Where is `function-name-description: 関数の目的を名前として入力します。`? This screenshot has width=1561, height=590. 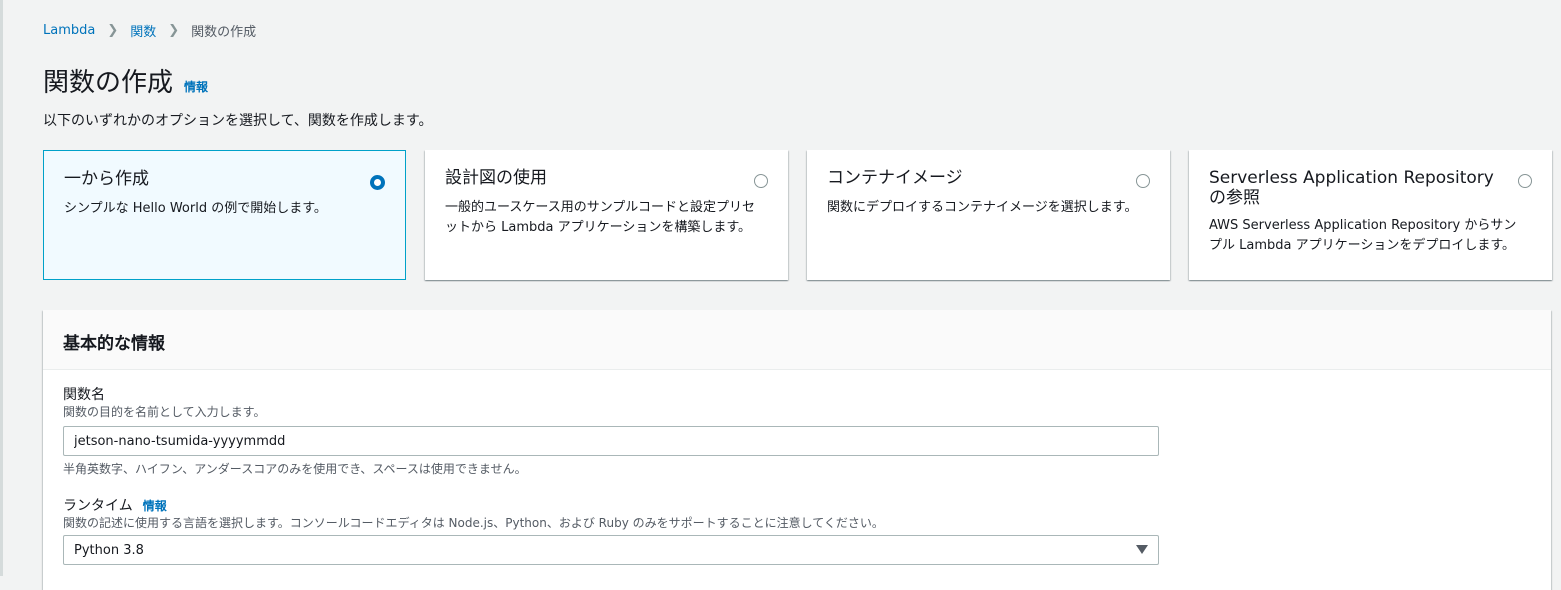 function-name-description: 関数の目的を名前として入力します。 is located at coordinates (164, 412).